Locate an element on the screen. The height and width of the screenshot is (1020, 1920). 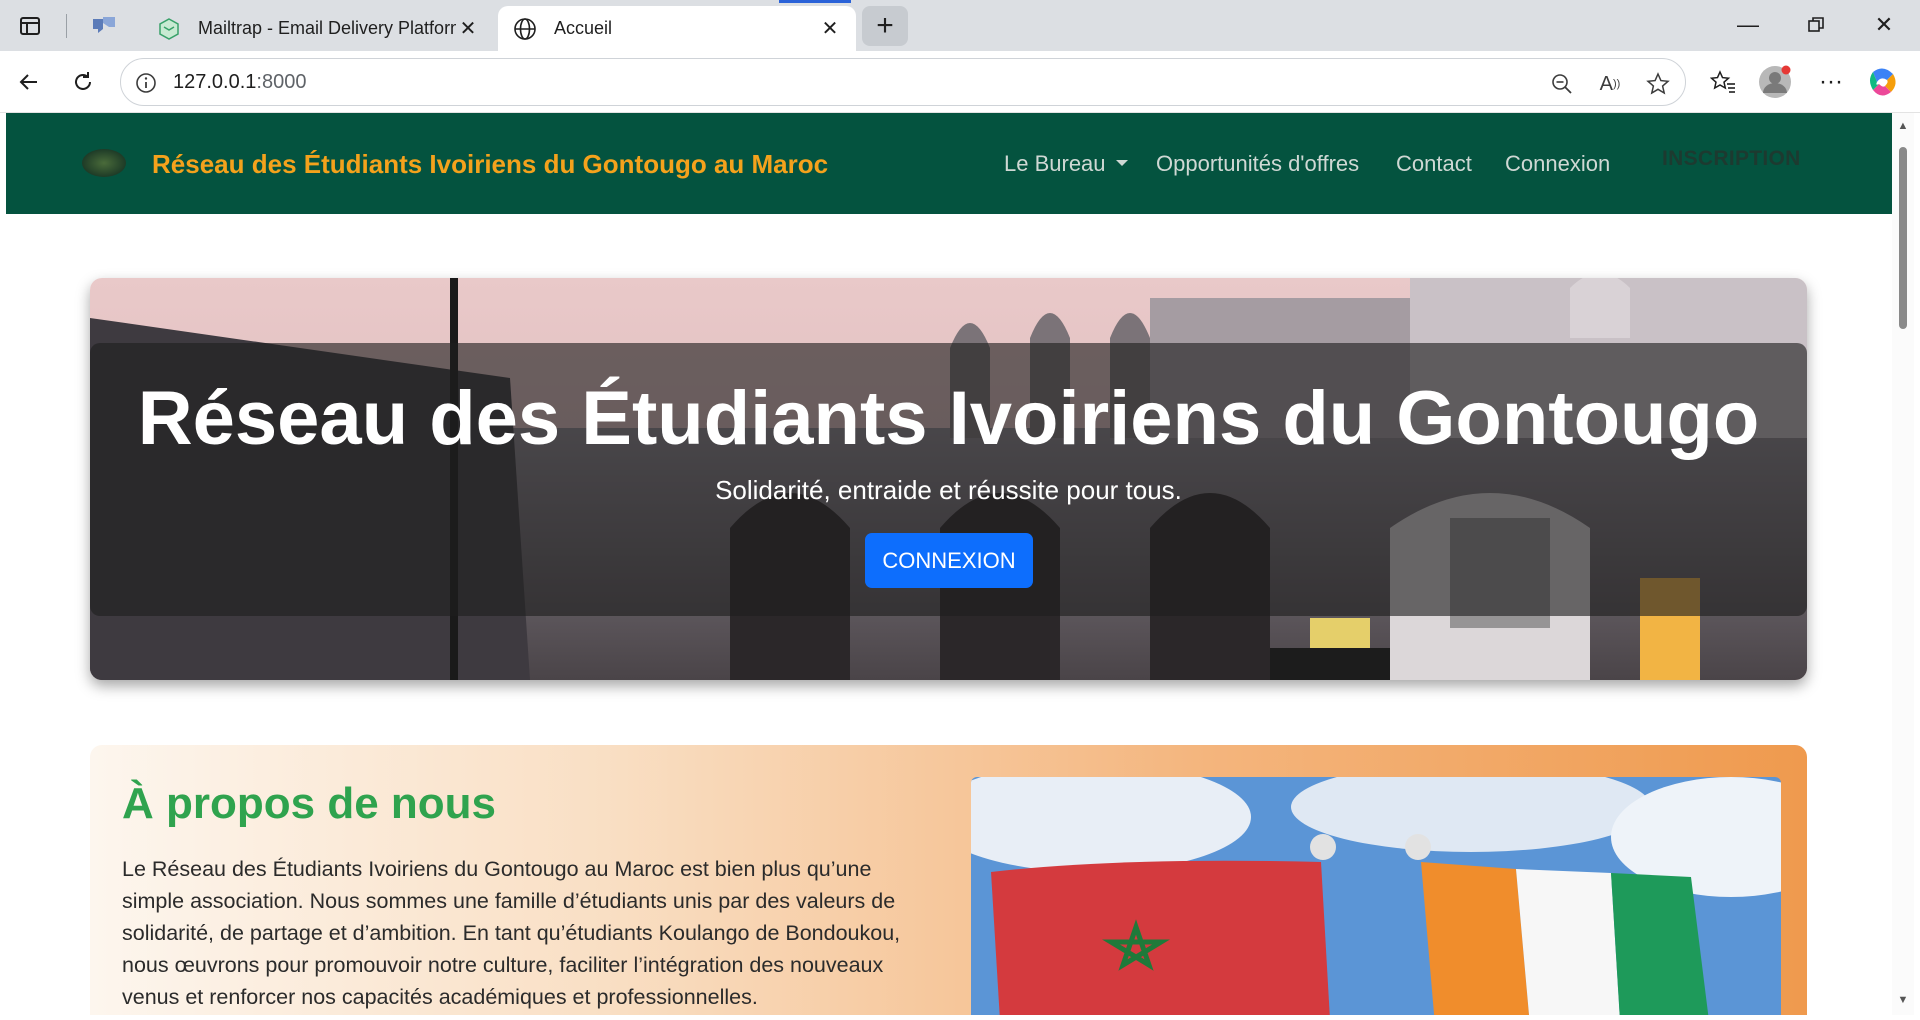
scrollbar-thumb is located at coordinates (1903, 238).